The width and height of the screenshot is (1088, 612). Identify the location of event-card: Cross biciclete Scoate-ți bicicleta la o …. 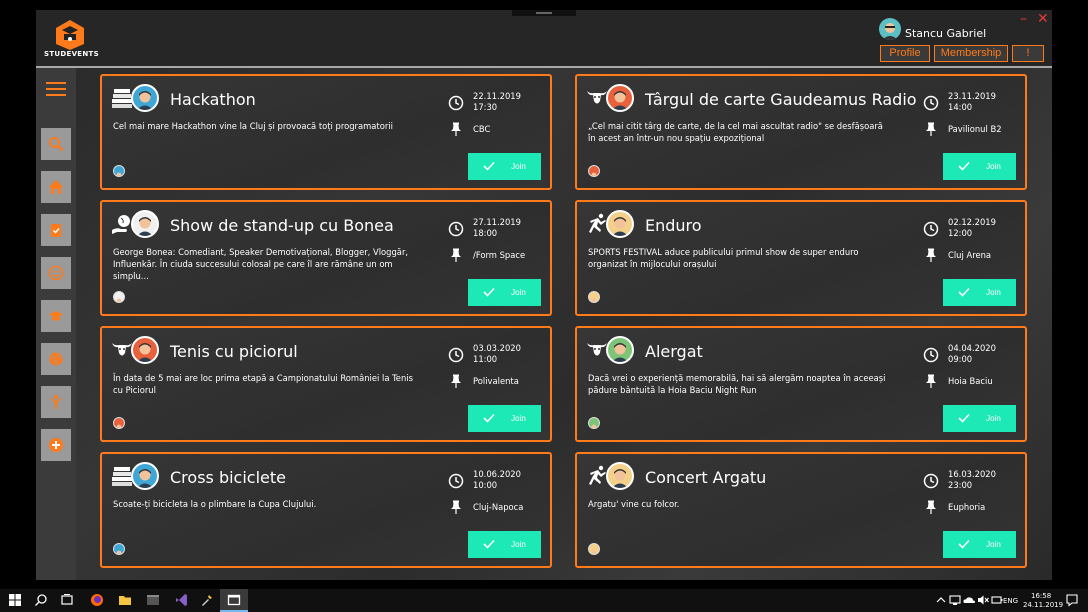
(326, 510).